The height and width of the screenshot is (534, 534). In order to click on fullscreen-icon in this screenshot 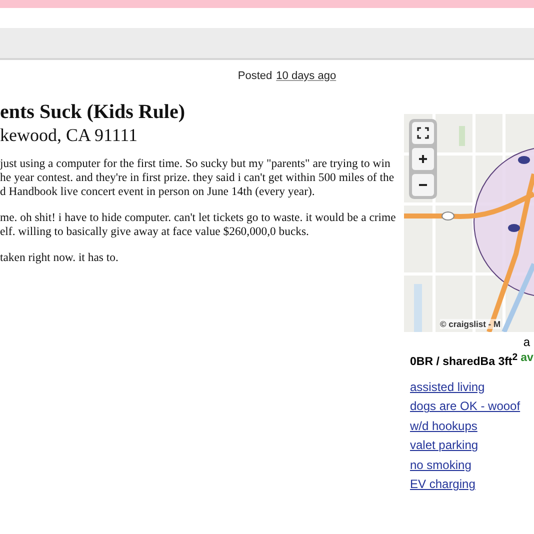, I will do `click(423, 133)`.